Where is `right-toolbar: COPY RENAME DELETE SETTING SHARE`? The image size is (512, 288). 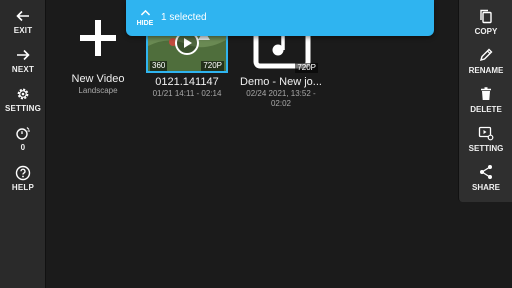
right-toolbar: COPY RENAME DELETE SETTING SHARE is located at coordinates (485, 101).